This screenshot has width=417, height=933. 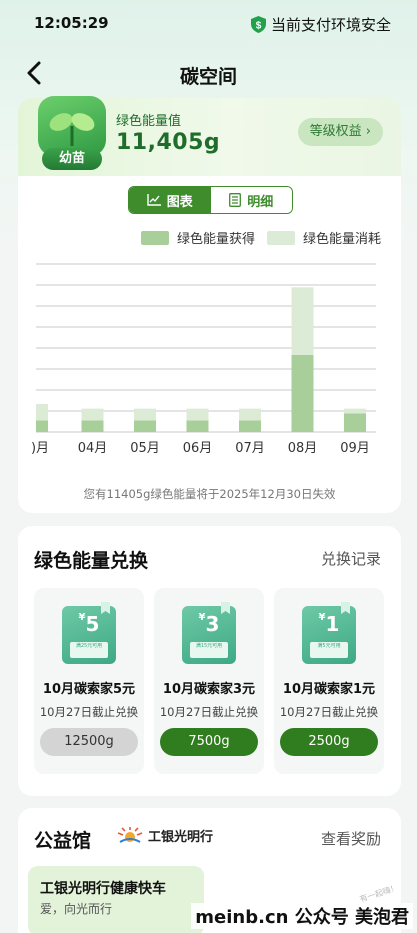 What do you see at coordinates (72, 126) in the screenshot?
I see `sprout-icon` at bounding box center [72, 126].